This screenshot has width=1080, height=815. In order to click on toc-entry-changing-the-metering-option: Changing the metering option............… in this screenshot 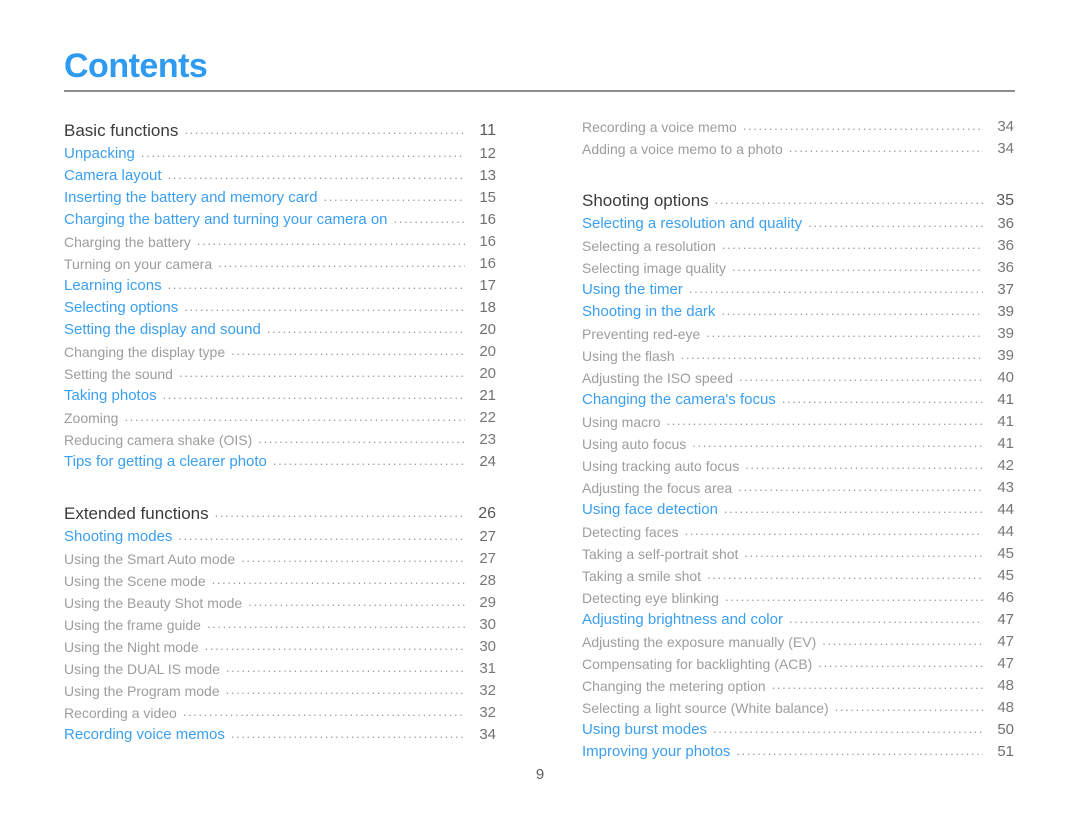, I will do `click(798, 683)`.